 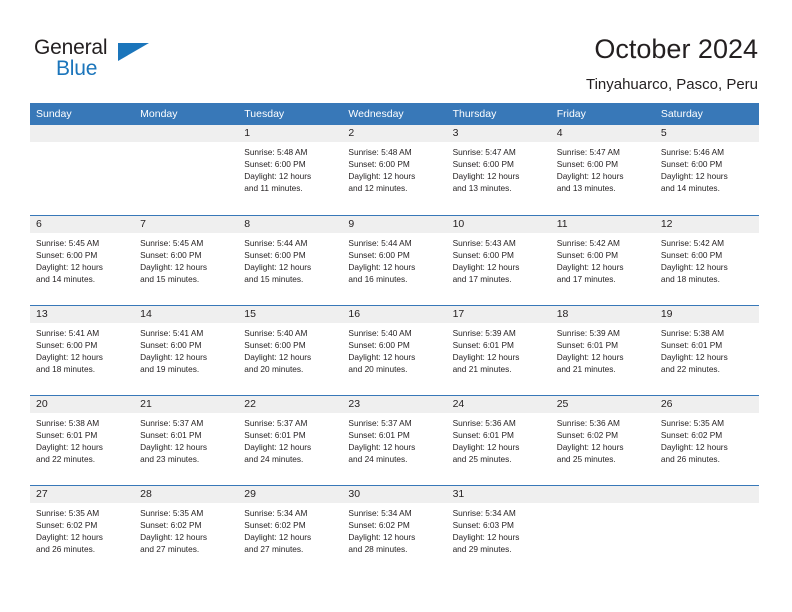 What do you see at coordinates (170, 458) in the screenshot?
I see `daylight-text: and 23 minutes.` at bounding box center [170, 458].